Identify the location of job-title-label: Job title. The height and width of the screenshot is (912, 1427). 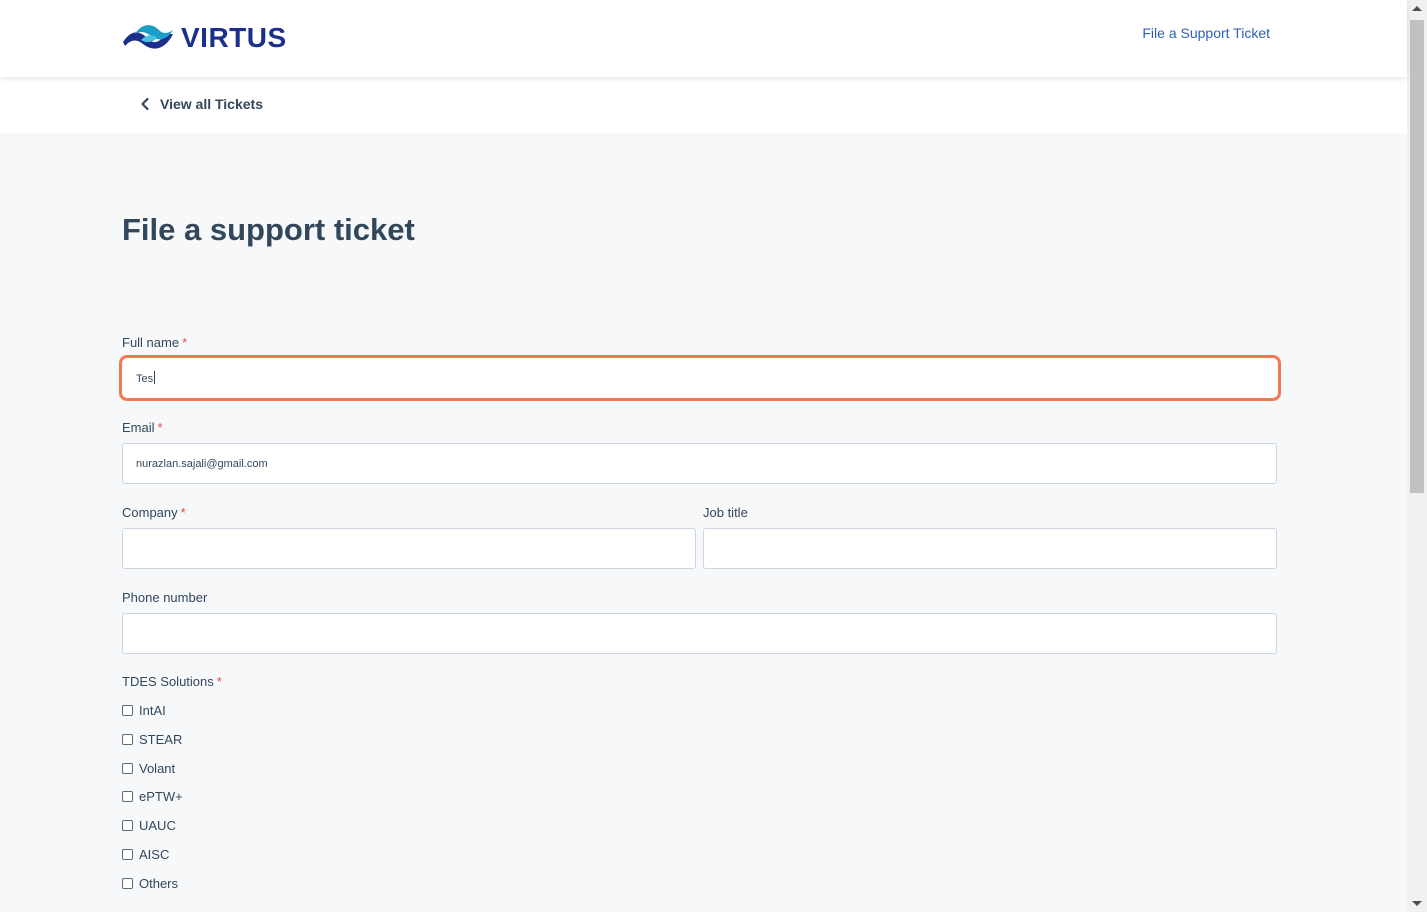
(725, 513).